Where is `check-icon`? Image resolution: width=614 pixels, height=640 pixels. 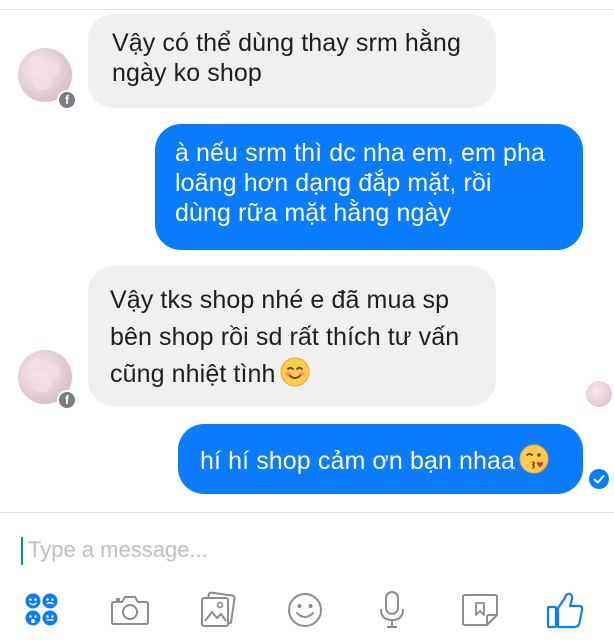 check-icon is located at coordinates (599, 479).